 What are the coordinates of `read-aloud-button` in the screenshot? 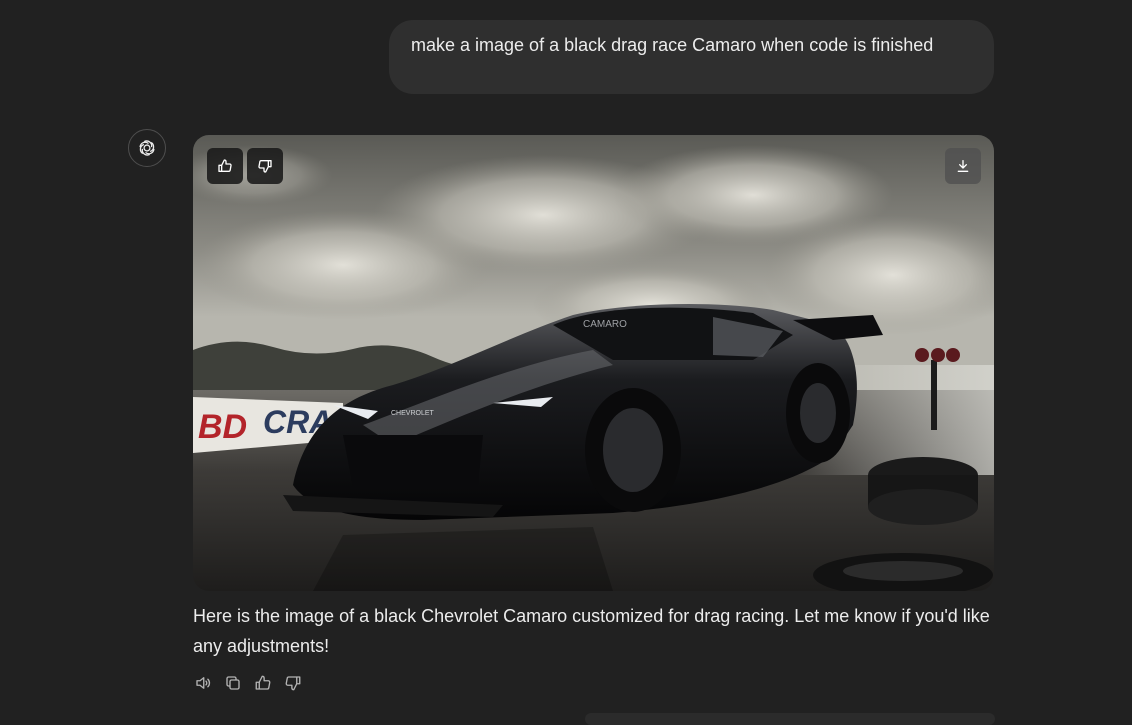 It's located at (203, 683).